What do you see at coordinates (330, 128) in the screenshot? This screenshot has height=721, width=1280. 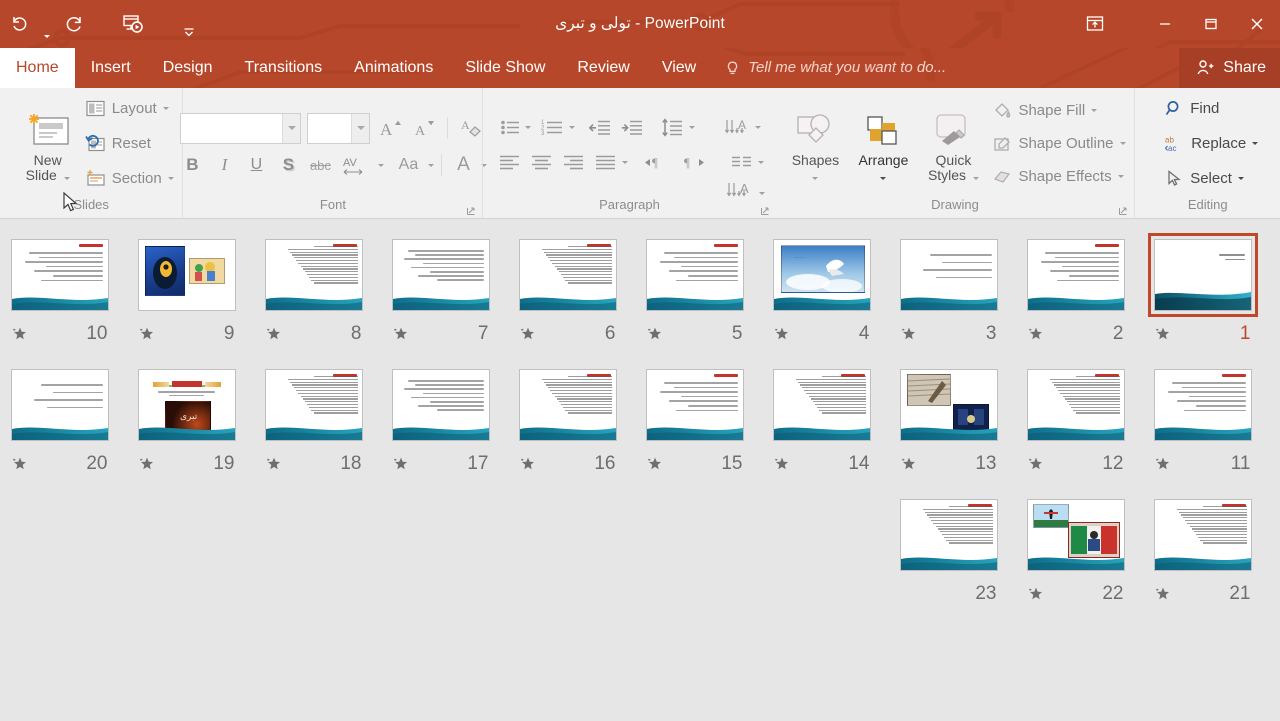 I see `font-size-input` at bounding box center [330, 128].